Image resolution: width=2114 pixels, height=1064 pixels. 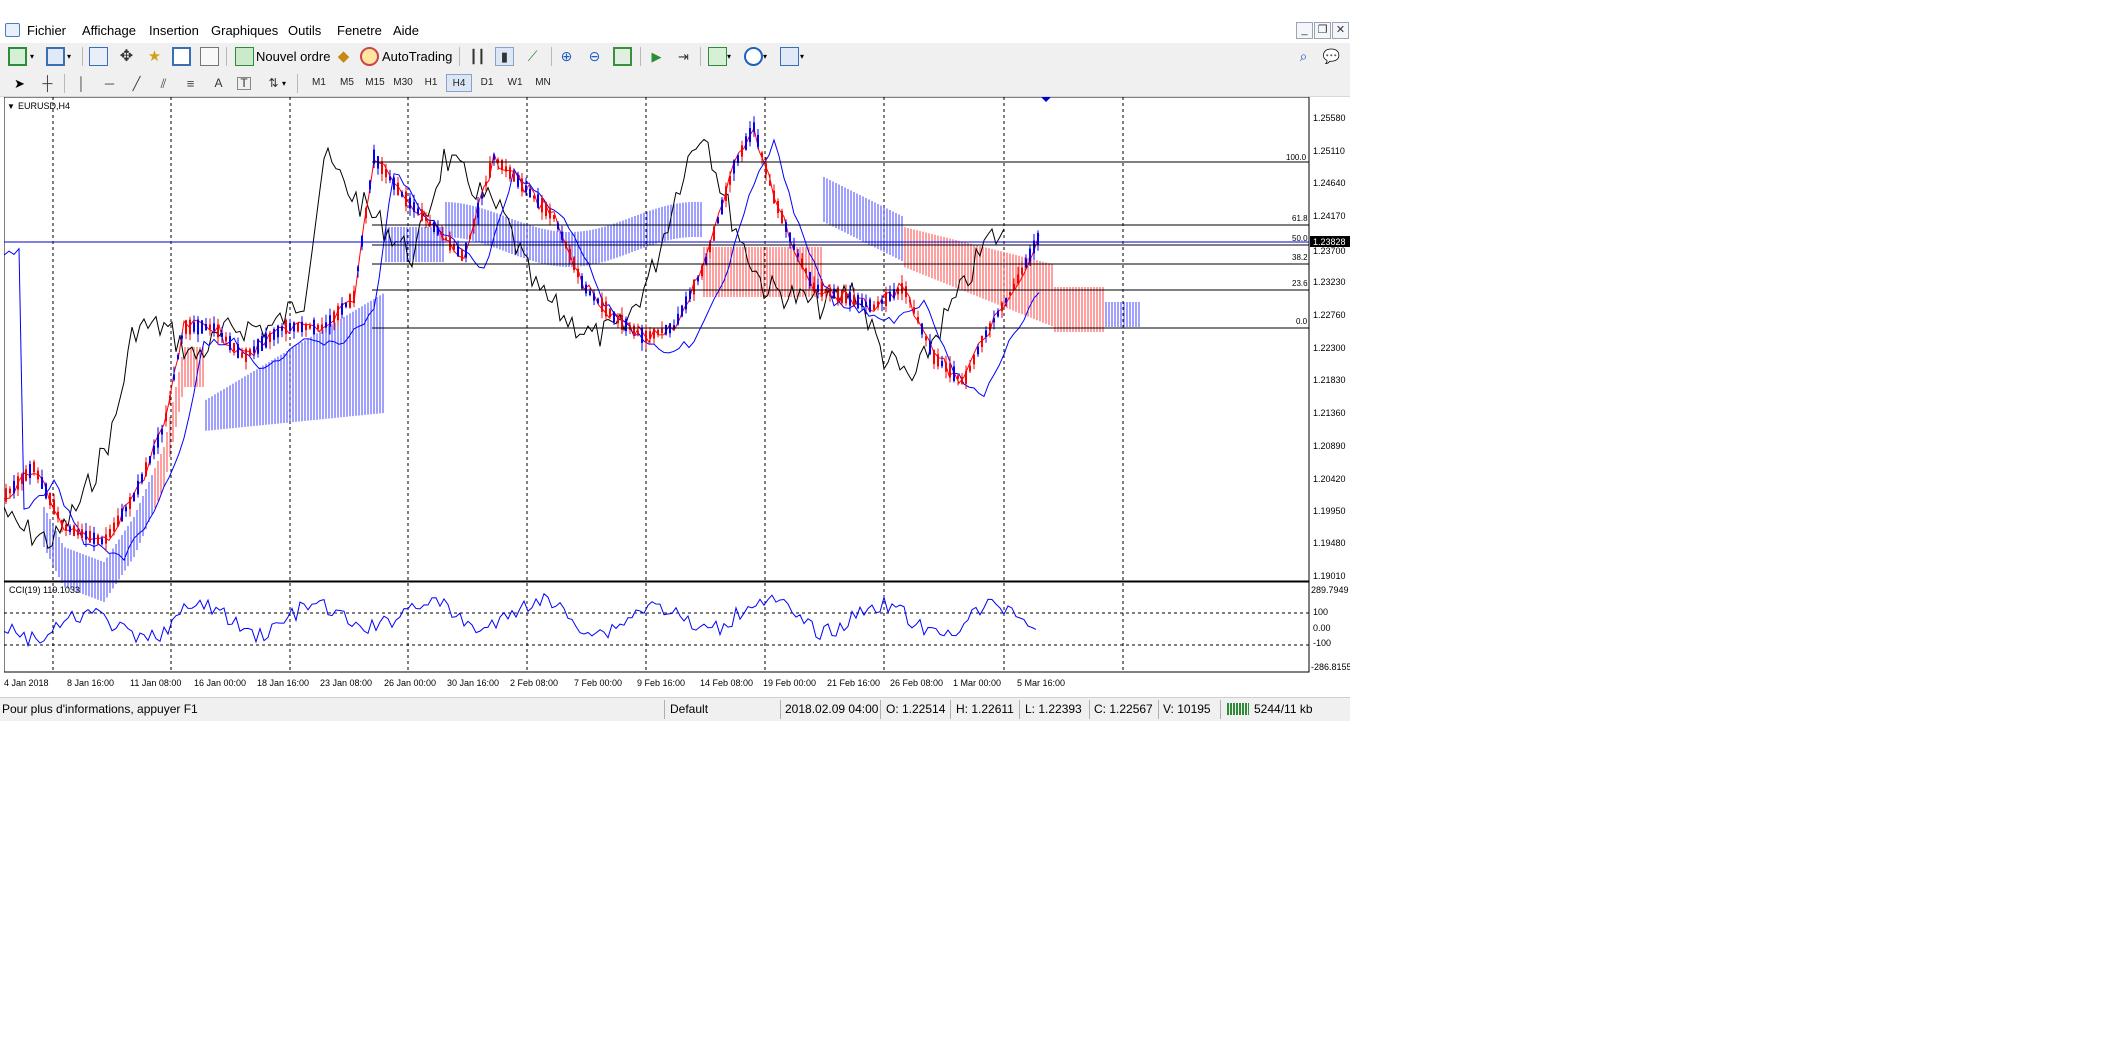 What do you see at coordinates (126, 56) in the screenshot?
I see `crosshair-icon: ✥` at bounding box center [126, 56].